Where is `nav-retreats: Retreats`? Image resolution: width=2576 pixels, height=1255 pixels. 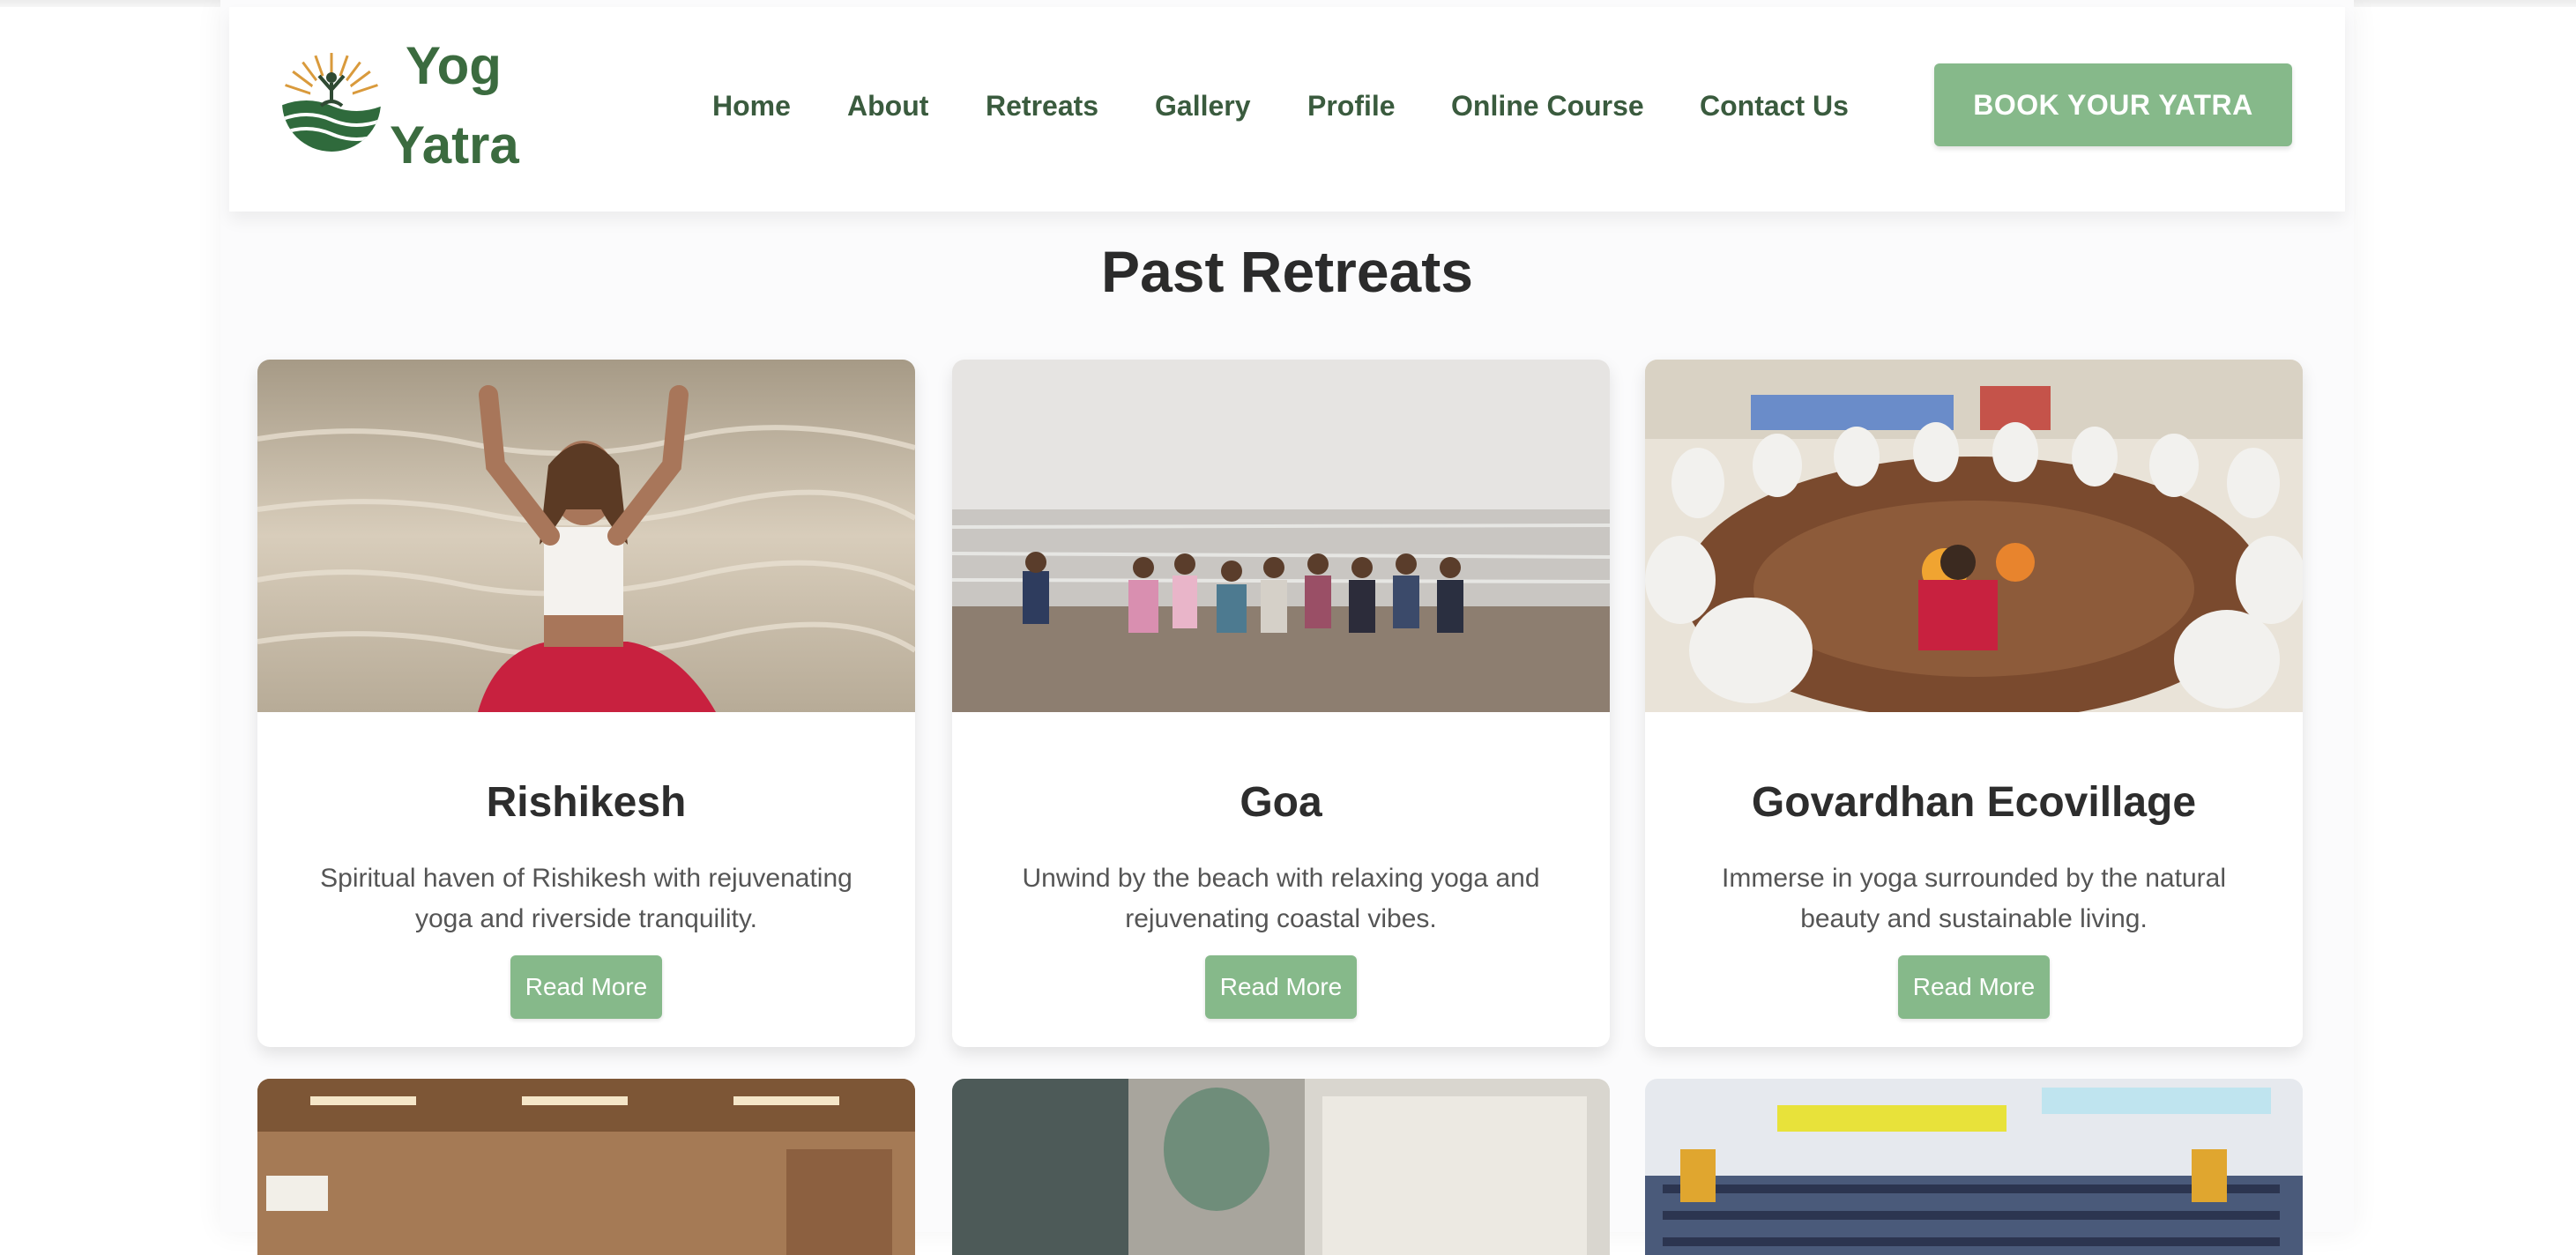
nav-retreats: Retreats is located at coordinates (1042, 106).